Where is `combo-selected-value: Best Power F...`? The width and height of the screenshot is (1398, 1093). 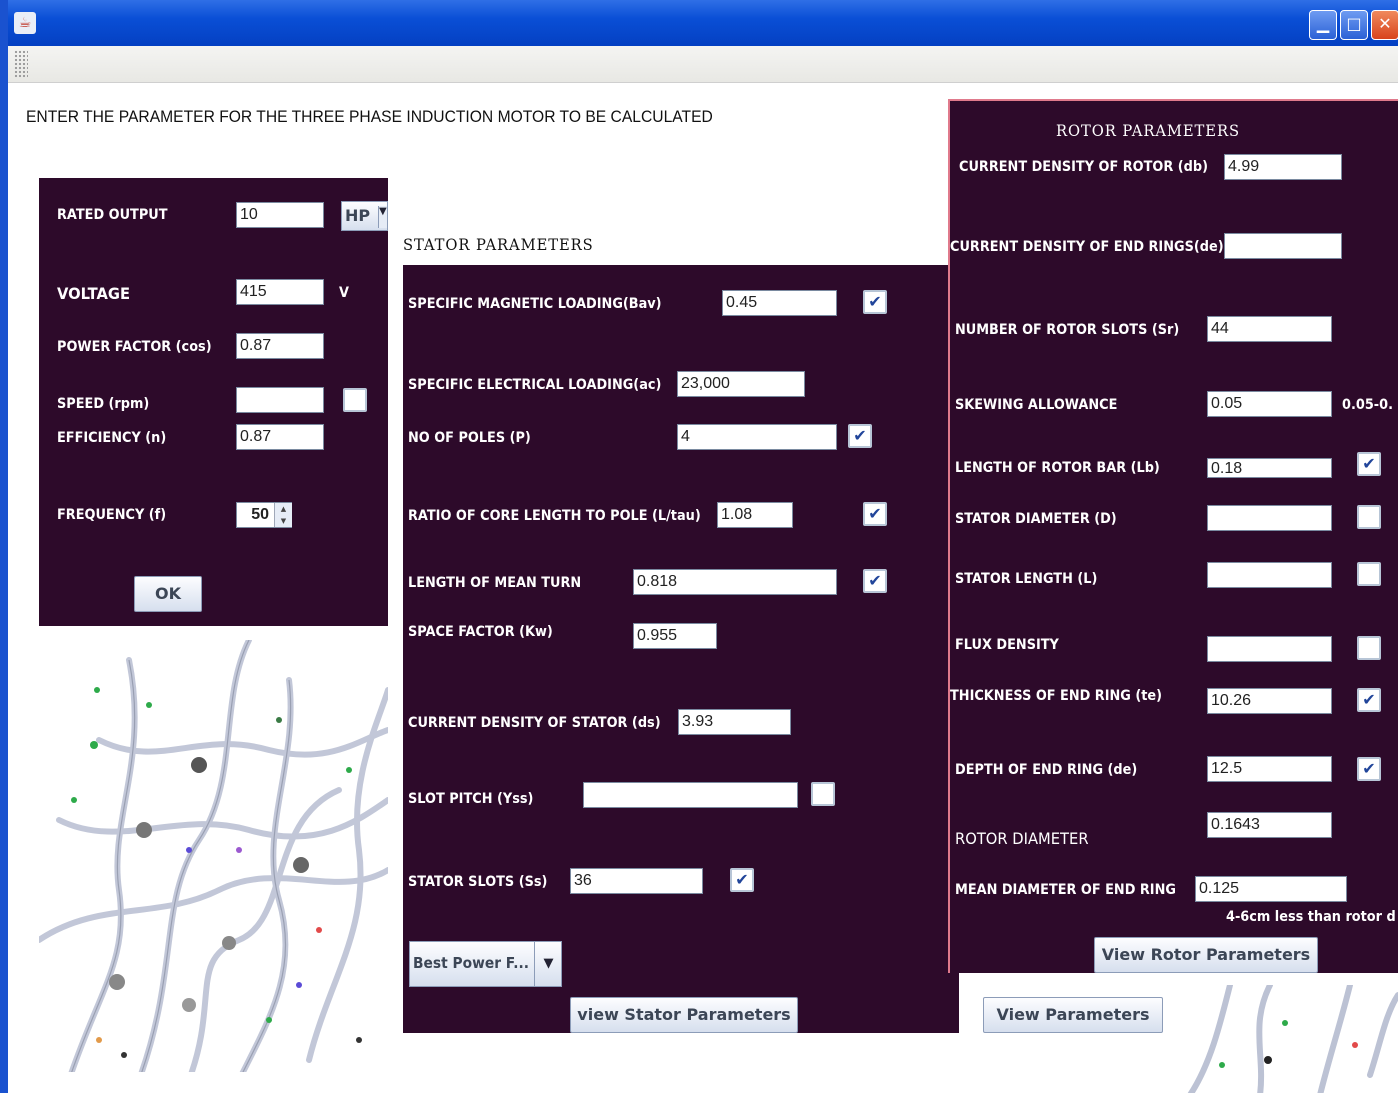 combo-selected-value: Best Power F... is located at coordinates (471, 963).